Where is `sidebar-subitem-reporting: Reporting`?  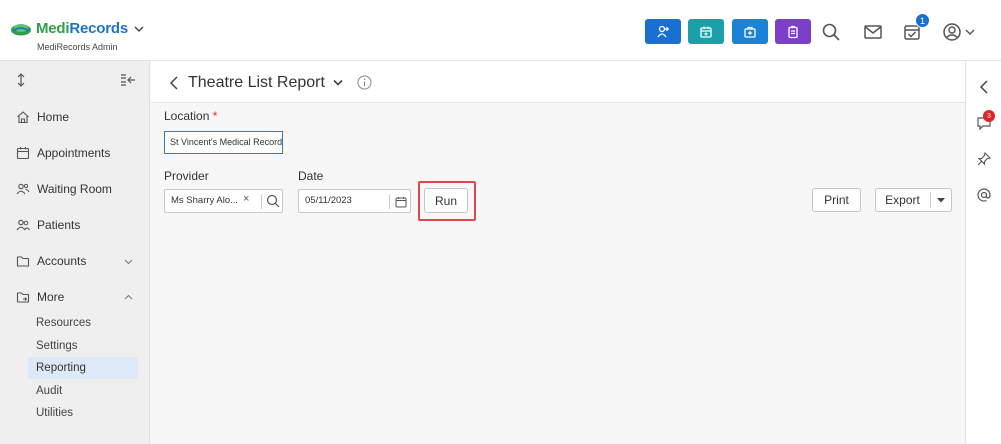 sidebar-subitem-reporting: Reporting is located at coordinates (83, 368).